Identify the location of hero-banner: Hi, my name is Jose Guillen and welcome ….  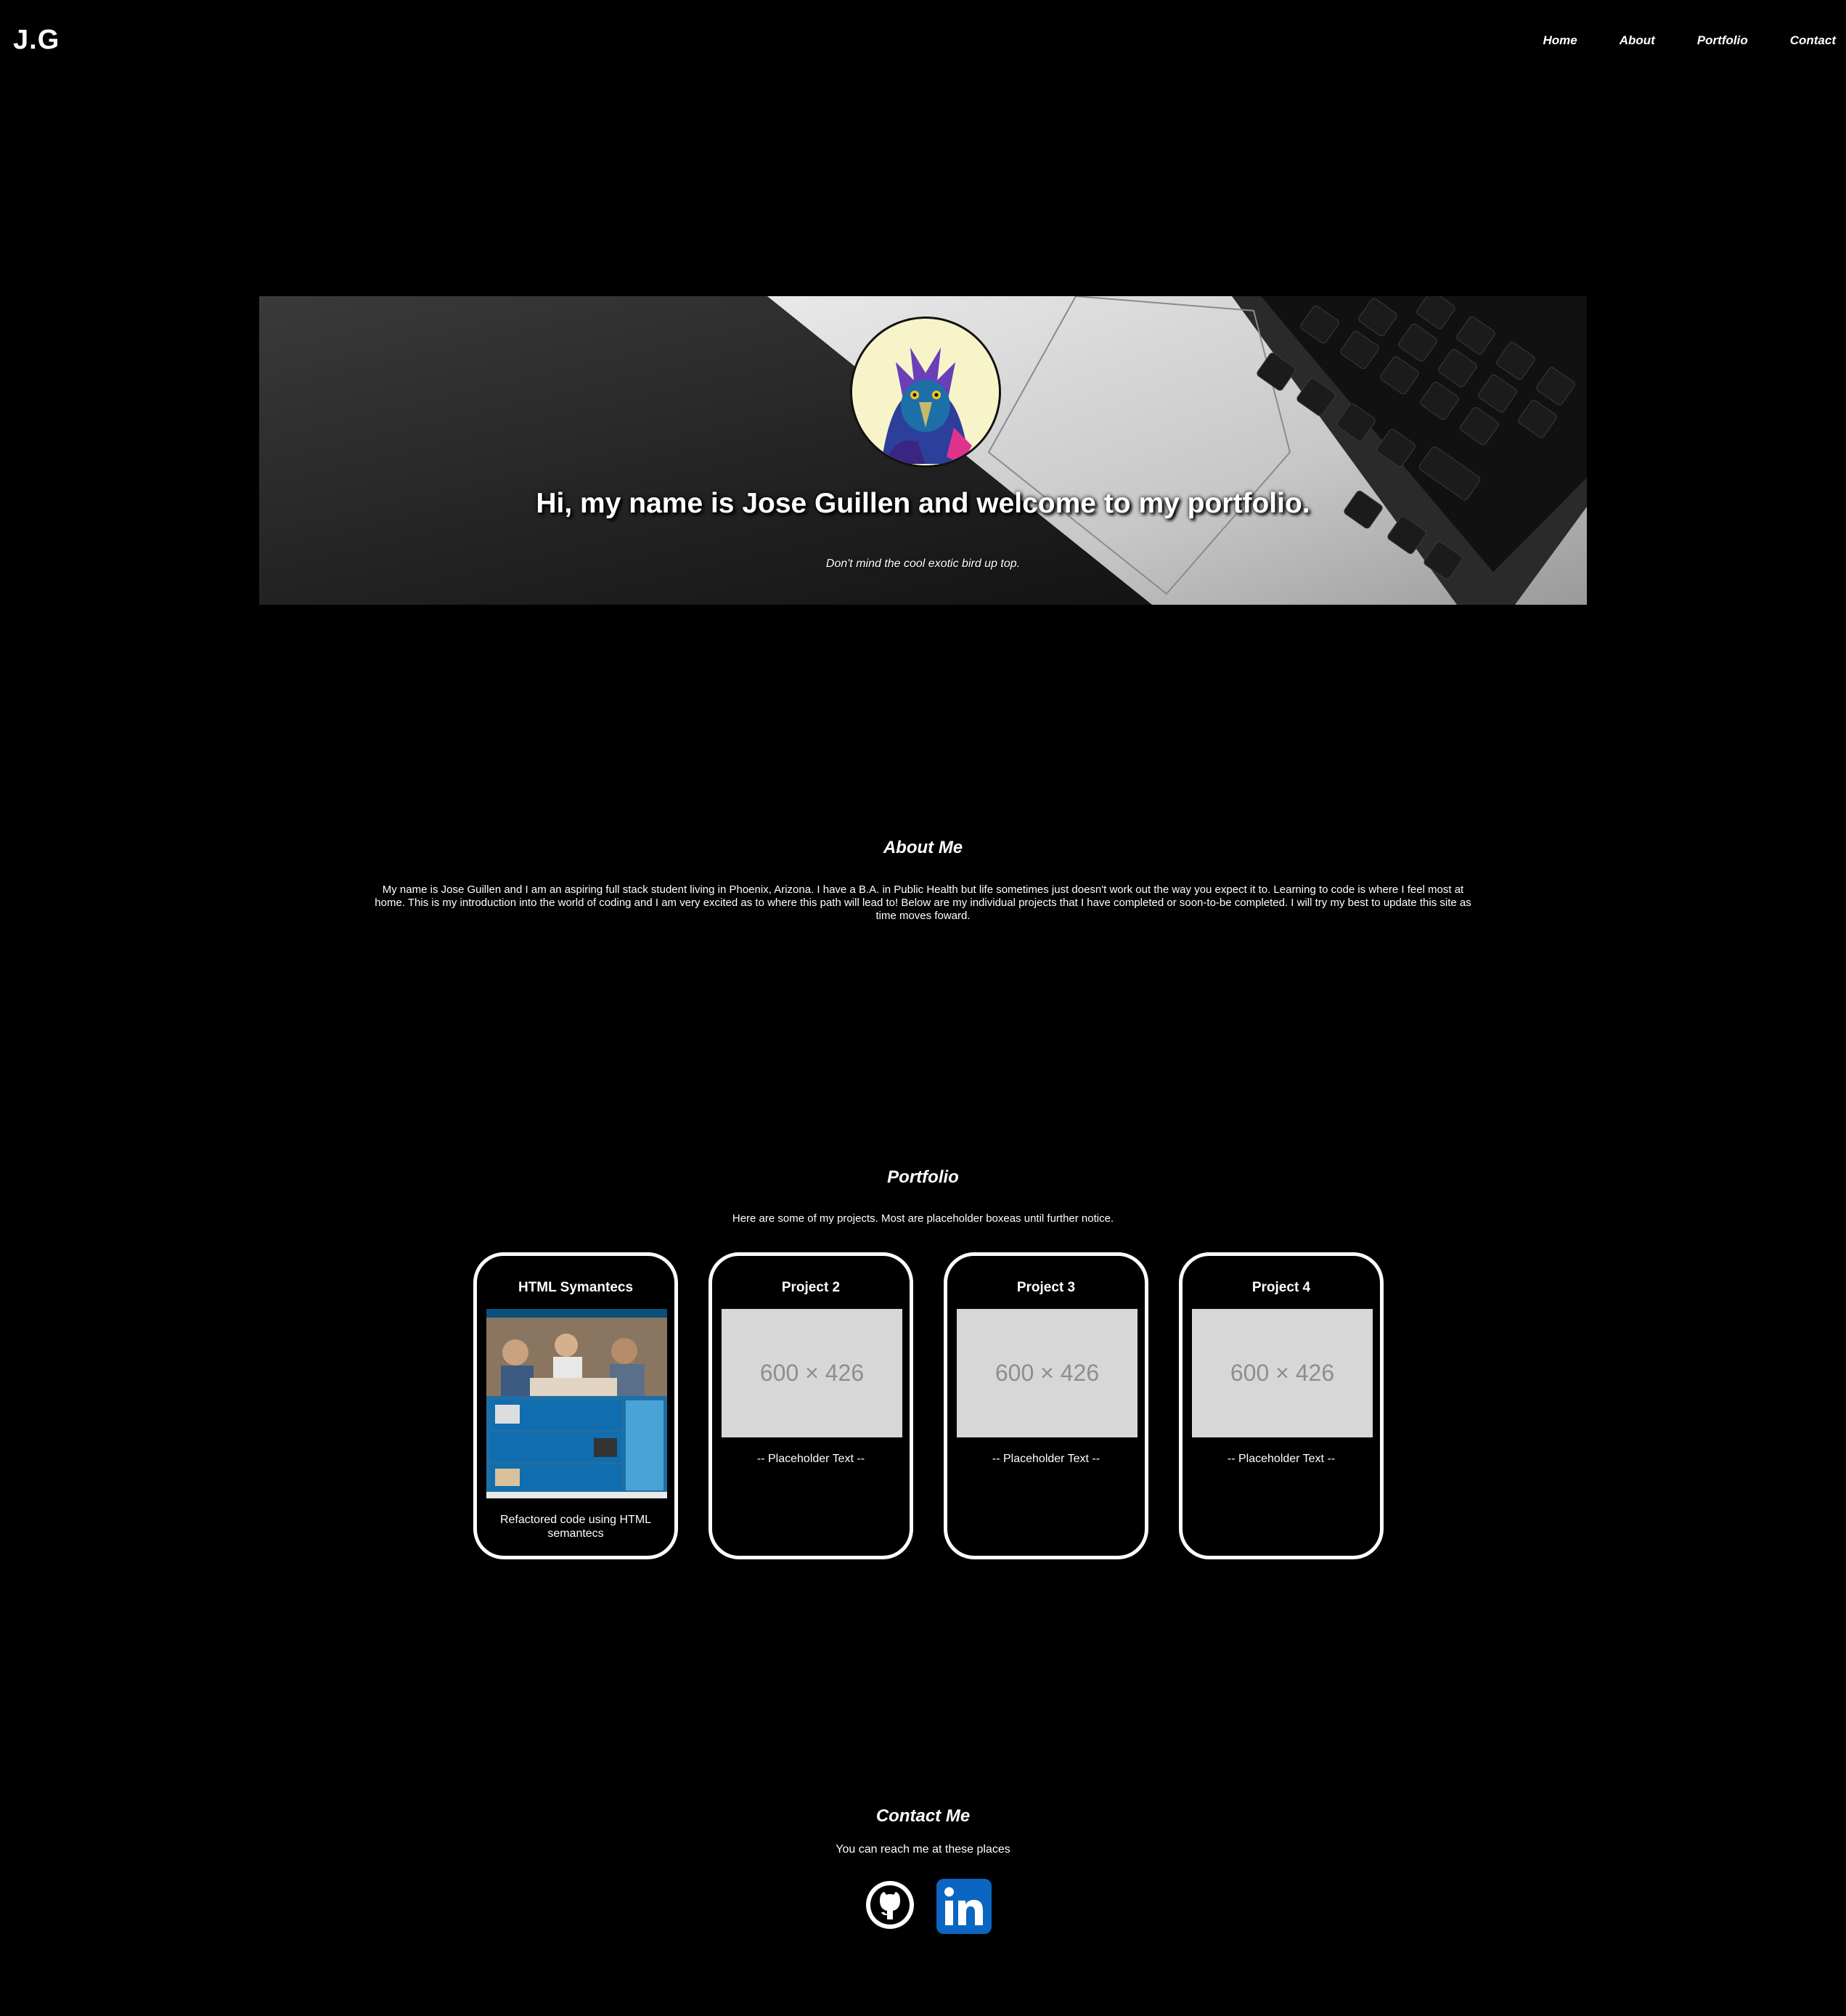
(923, 450).